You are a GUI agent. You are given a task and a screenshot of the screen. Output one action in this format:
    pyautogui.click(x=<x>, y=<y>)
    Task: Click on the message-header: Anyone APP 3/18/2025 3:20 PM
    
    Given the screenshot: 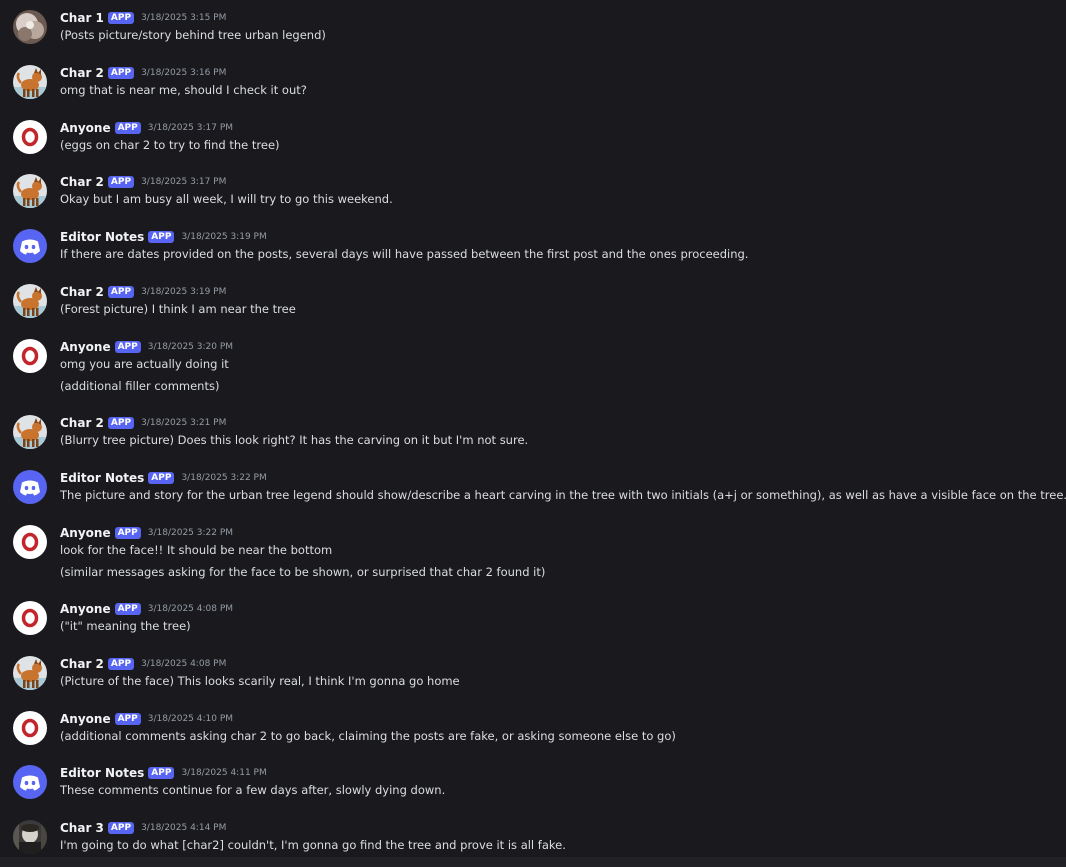 What is the action you would take?
    pyautogui.click(x=146, y=347)
    